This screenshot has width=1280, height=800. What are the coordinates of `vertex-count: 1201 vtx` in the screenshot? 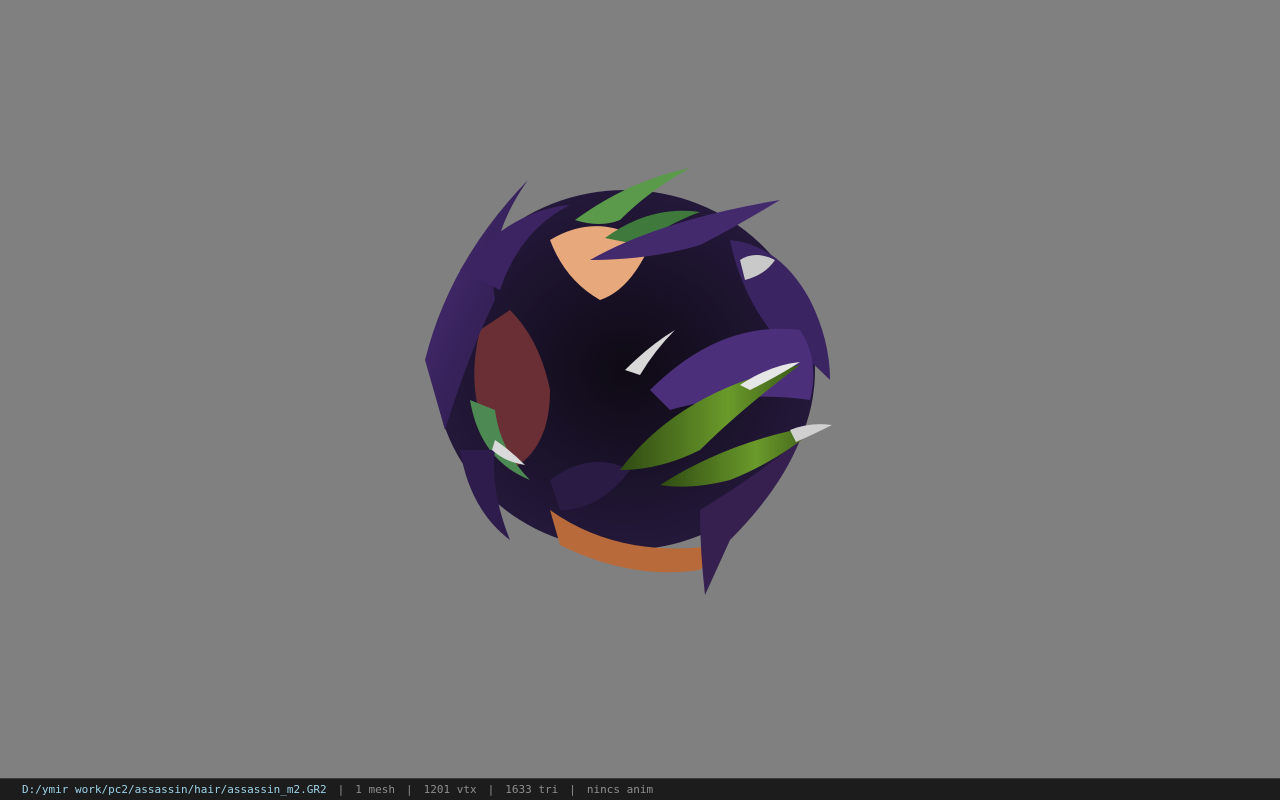 It's located at (450, 789).